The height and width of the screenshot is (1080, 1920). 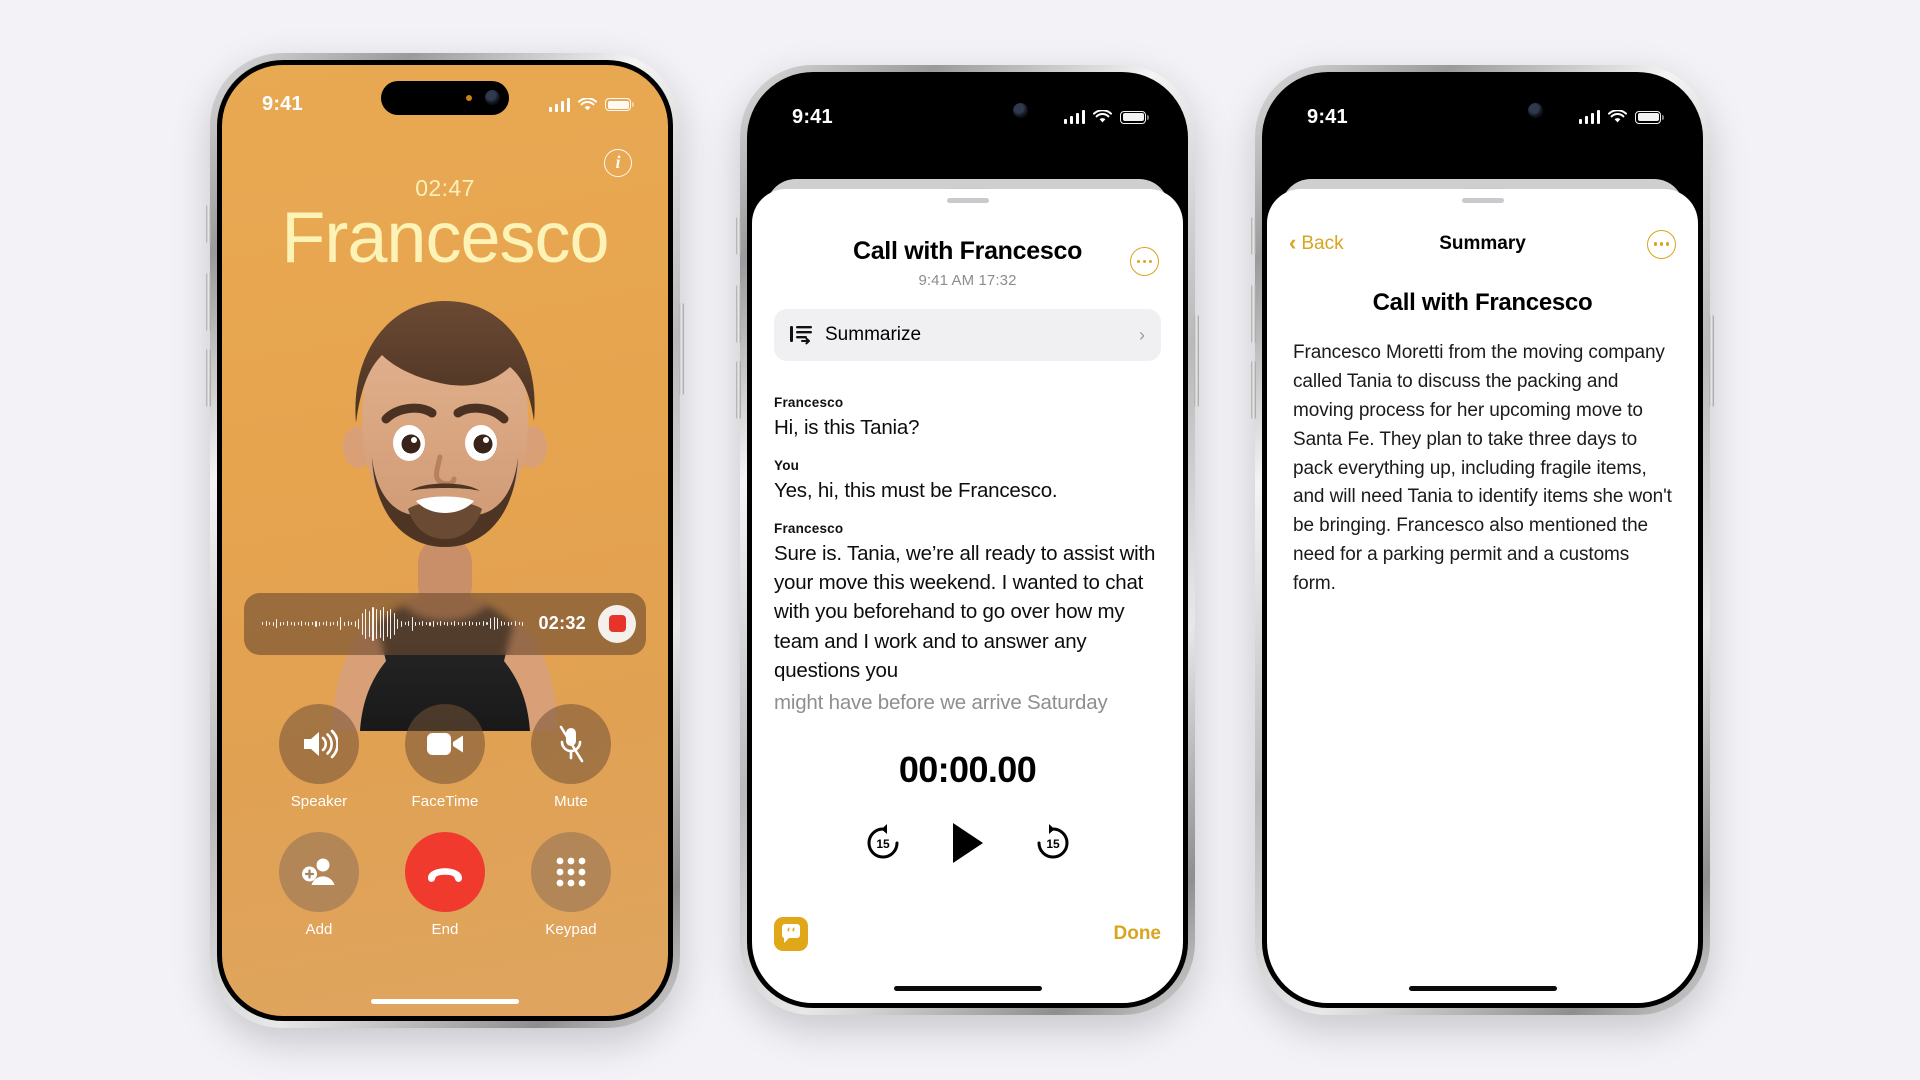 I want to click on live-transcript-icon, so click(x=790, y=933).